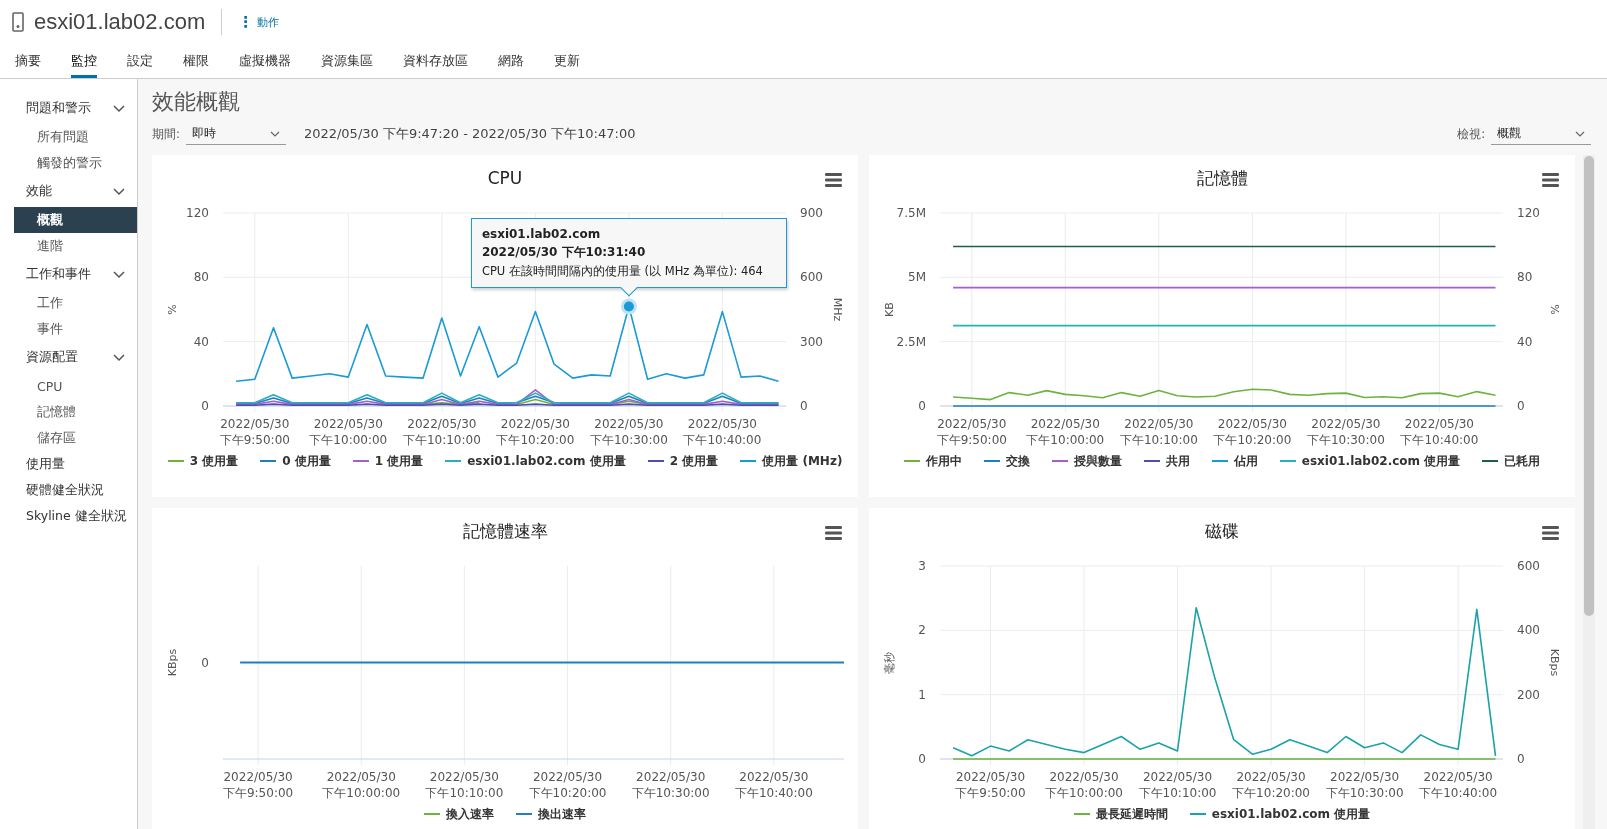  I want to click on axis-title: KB, so click(889, 309).